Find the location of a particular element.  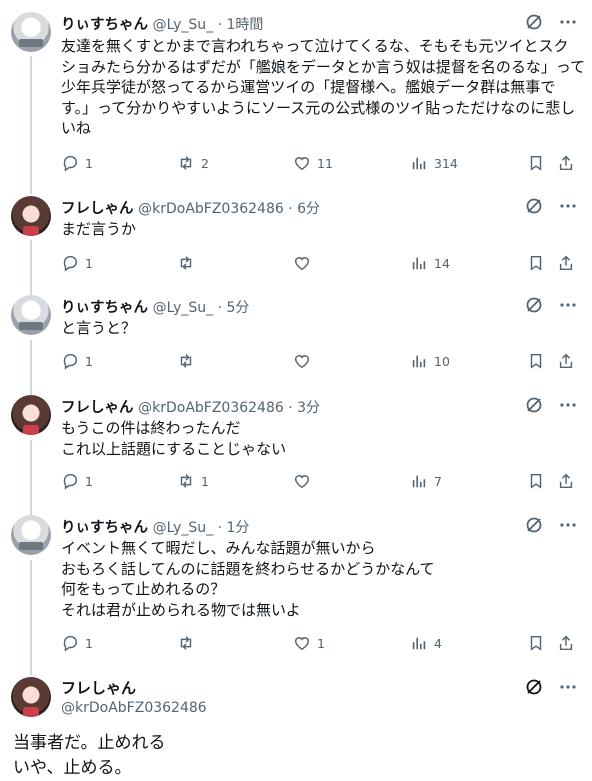

handle-and-time: @krDoAbFZ0362486 · 6分 is located at coordinates (229, 209).